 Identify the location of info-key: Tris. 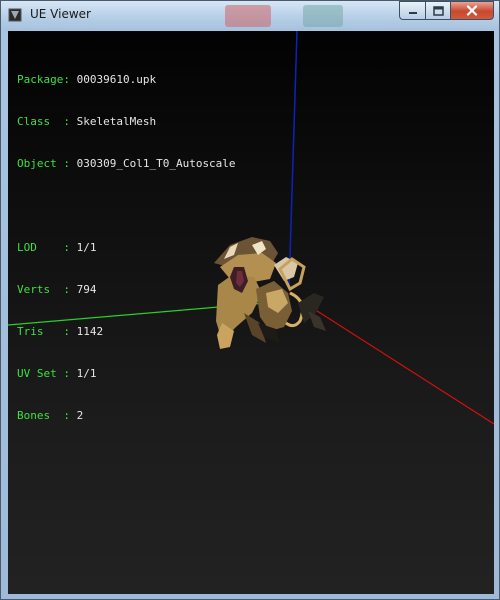
(40, 331).